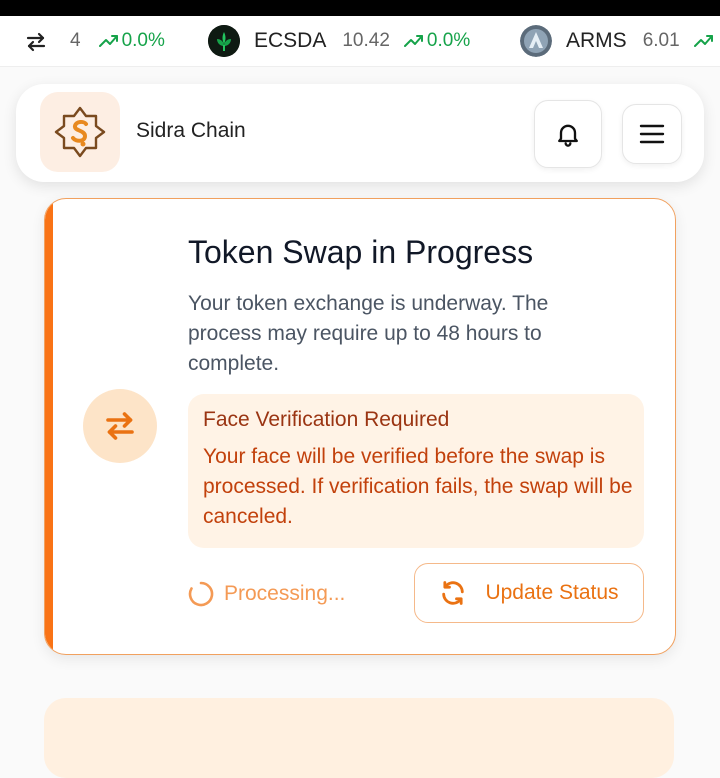 Image resolution: width=720 pixels, height=778 pixels. I want to click on update-status-label: Update Status, so click(552, 592).